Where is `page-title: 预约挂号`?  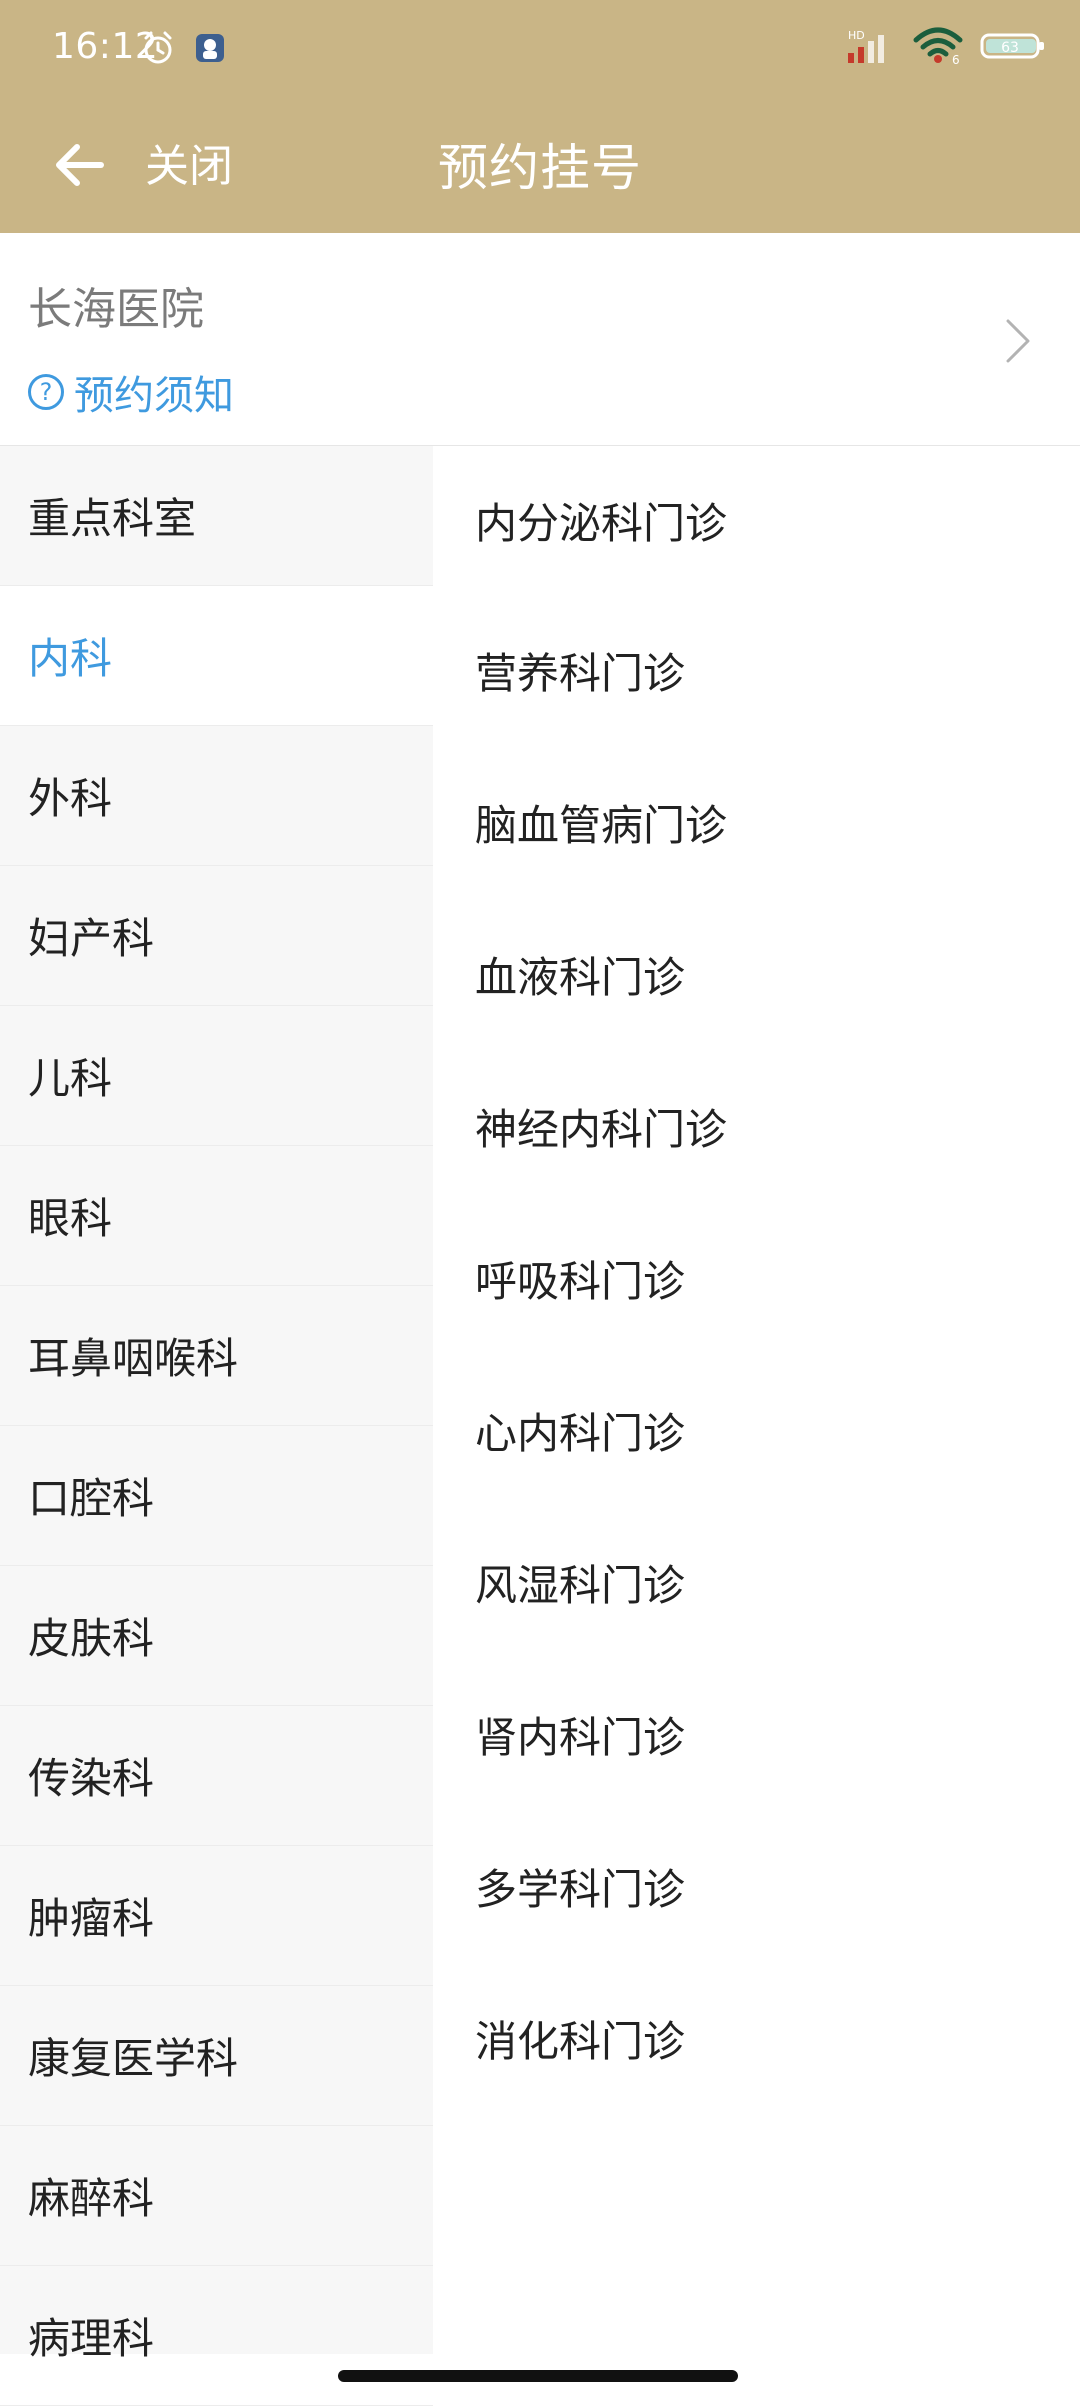 page-title: 预约挂号 is located at coordinates (540, 168).